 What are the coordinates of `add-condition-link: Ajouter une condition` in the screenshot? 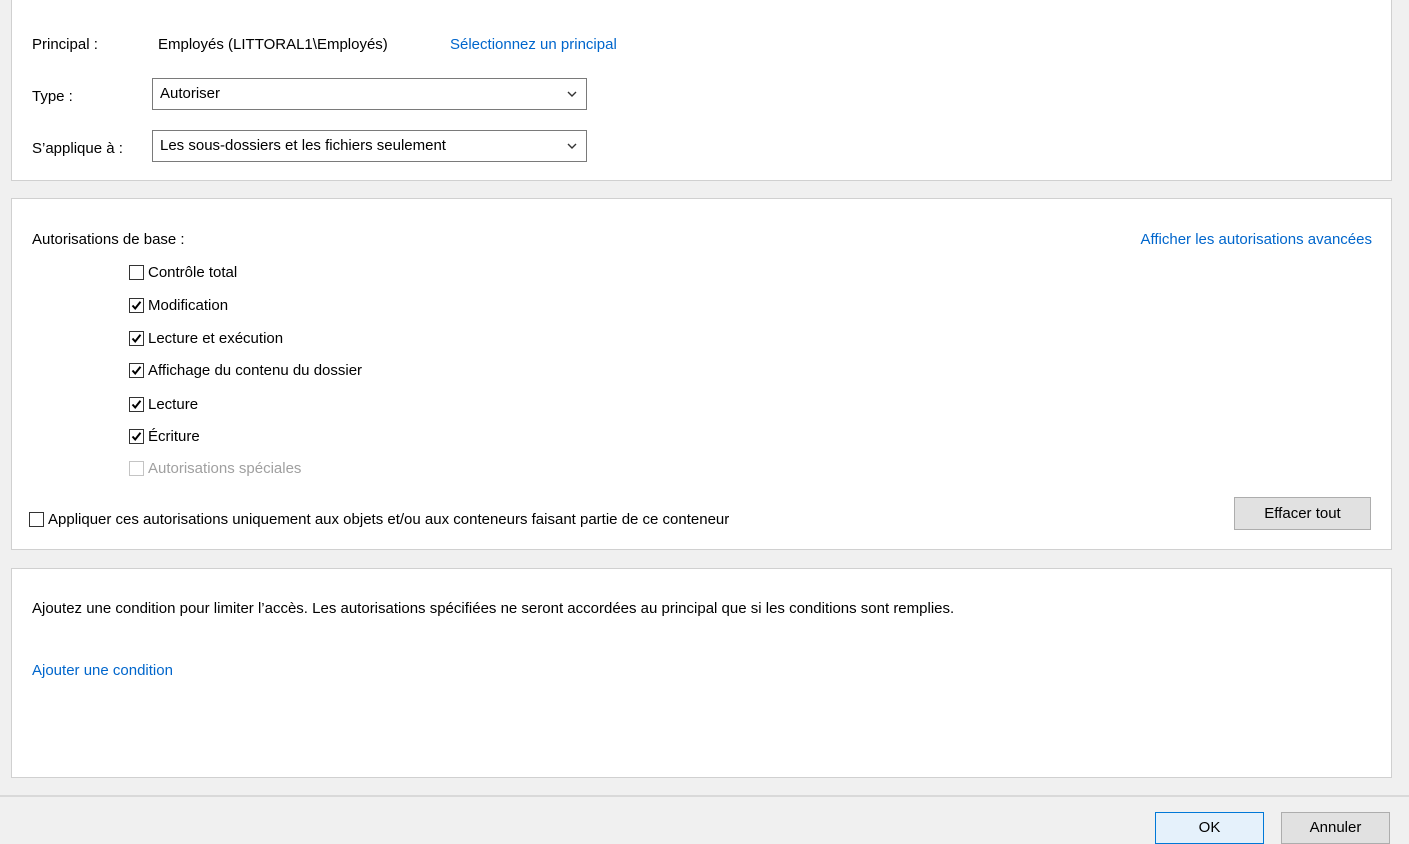 It's located at (102, 670).